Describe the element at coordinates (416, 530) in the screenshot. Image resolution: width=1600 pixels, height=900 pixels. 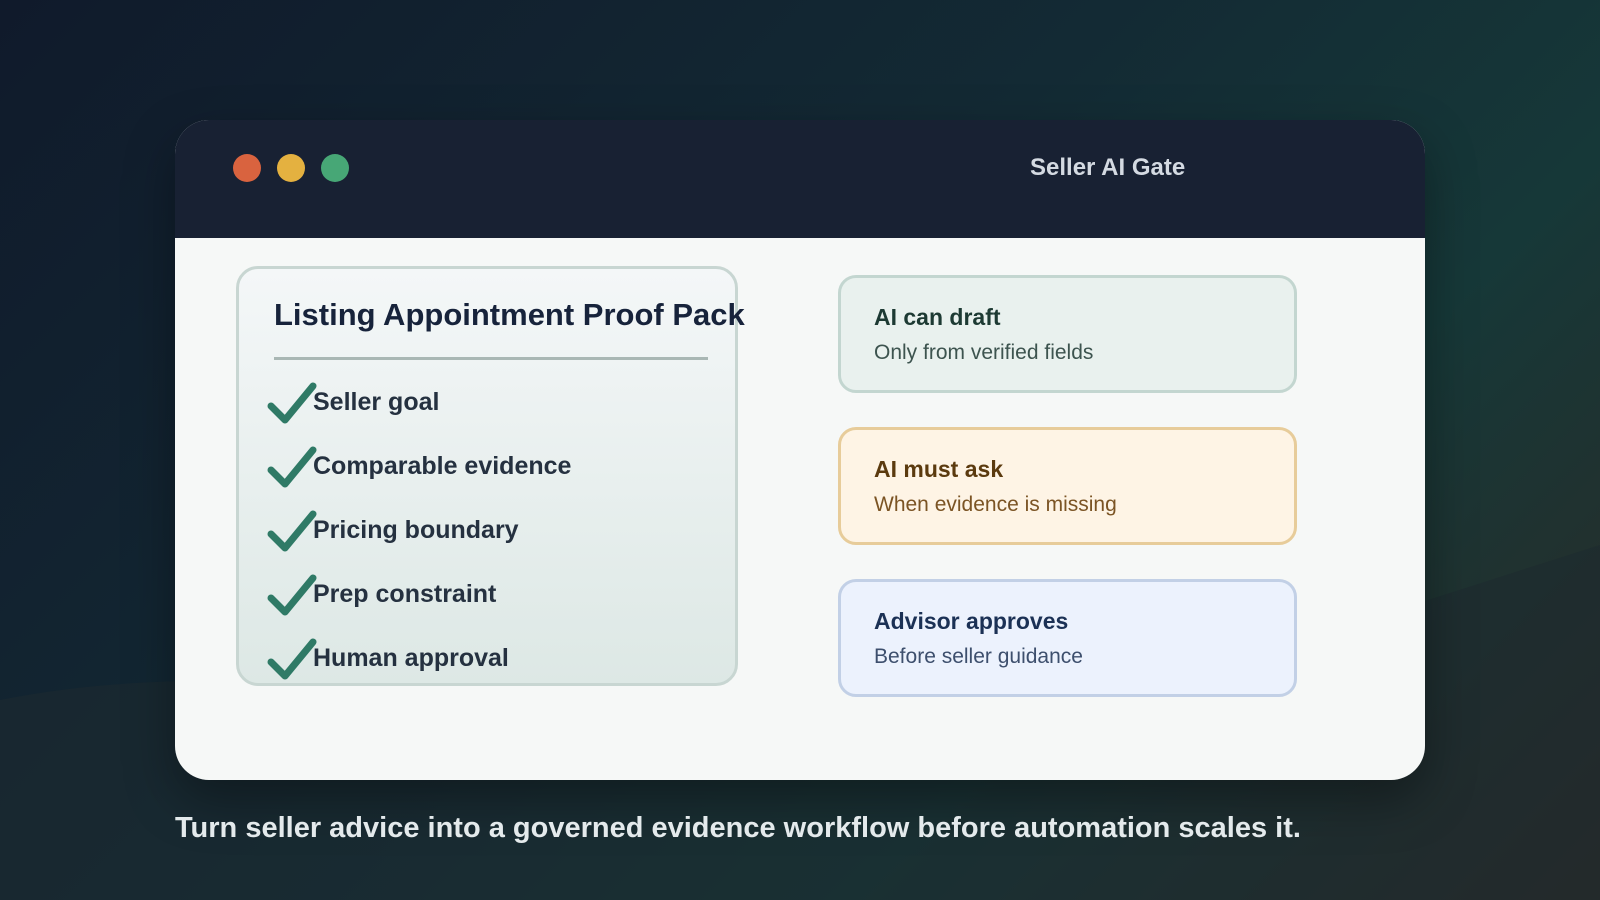
I see `checklist-item-label: Pricing boundary` at that location.